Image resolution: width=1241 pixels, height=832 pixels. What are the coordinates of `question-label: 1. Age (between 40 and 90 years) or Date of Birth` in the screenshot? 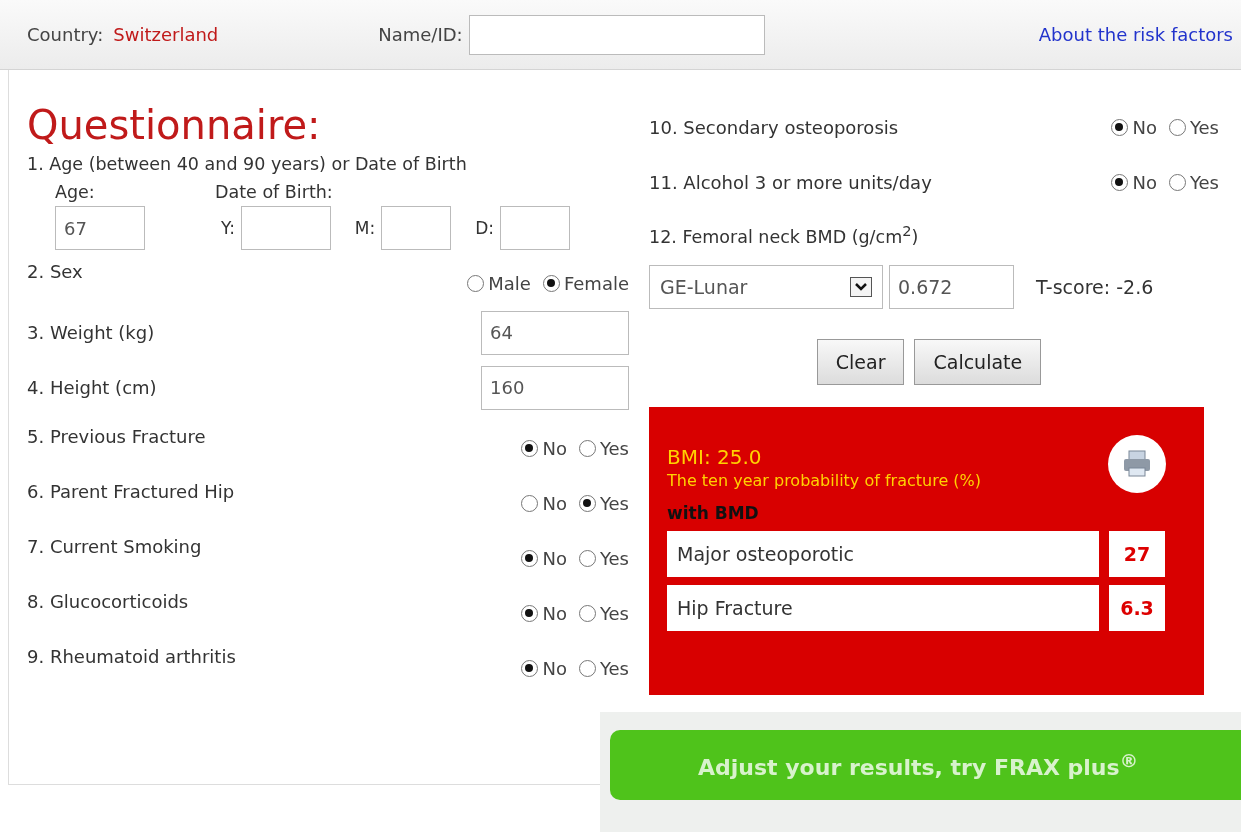 It's located at (247, 164).